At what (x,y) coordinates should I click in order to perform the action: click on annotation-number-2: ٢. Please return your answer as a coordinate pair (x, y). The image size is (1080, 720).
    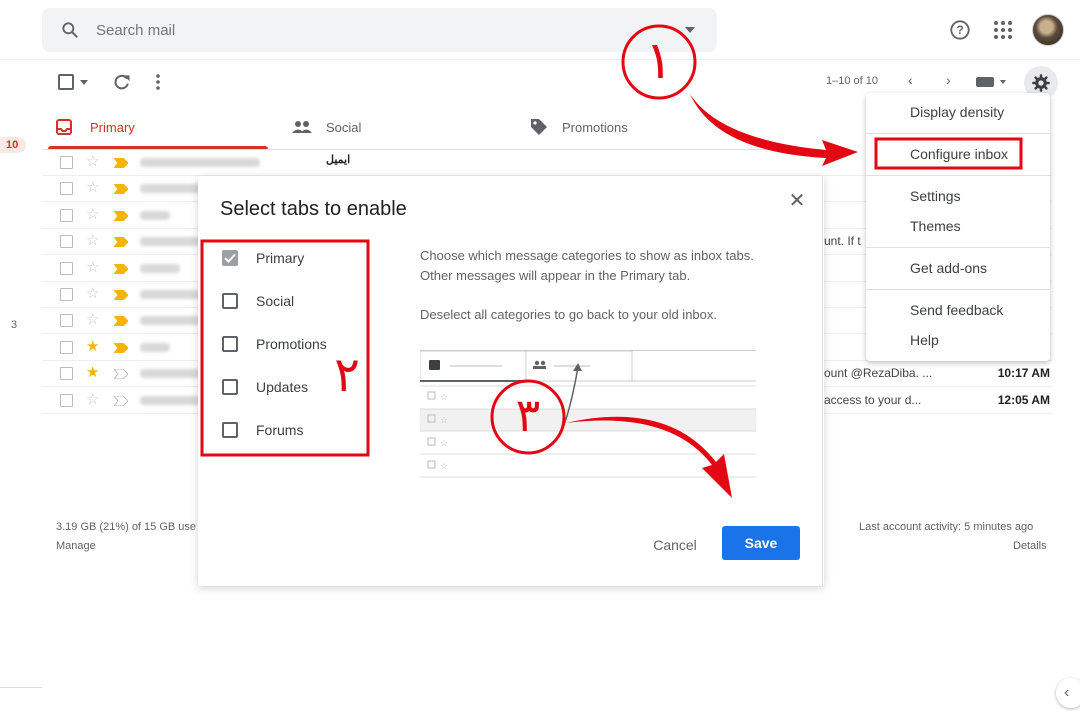
    Looking at the image, I should click on (347, 375).